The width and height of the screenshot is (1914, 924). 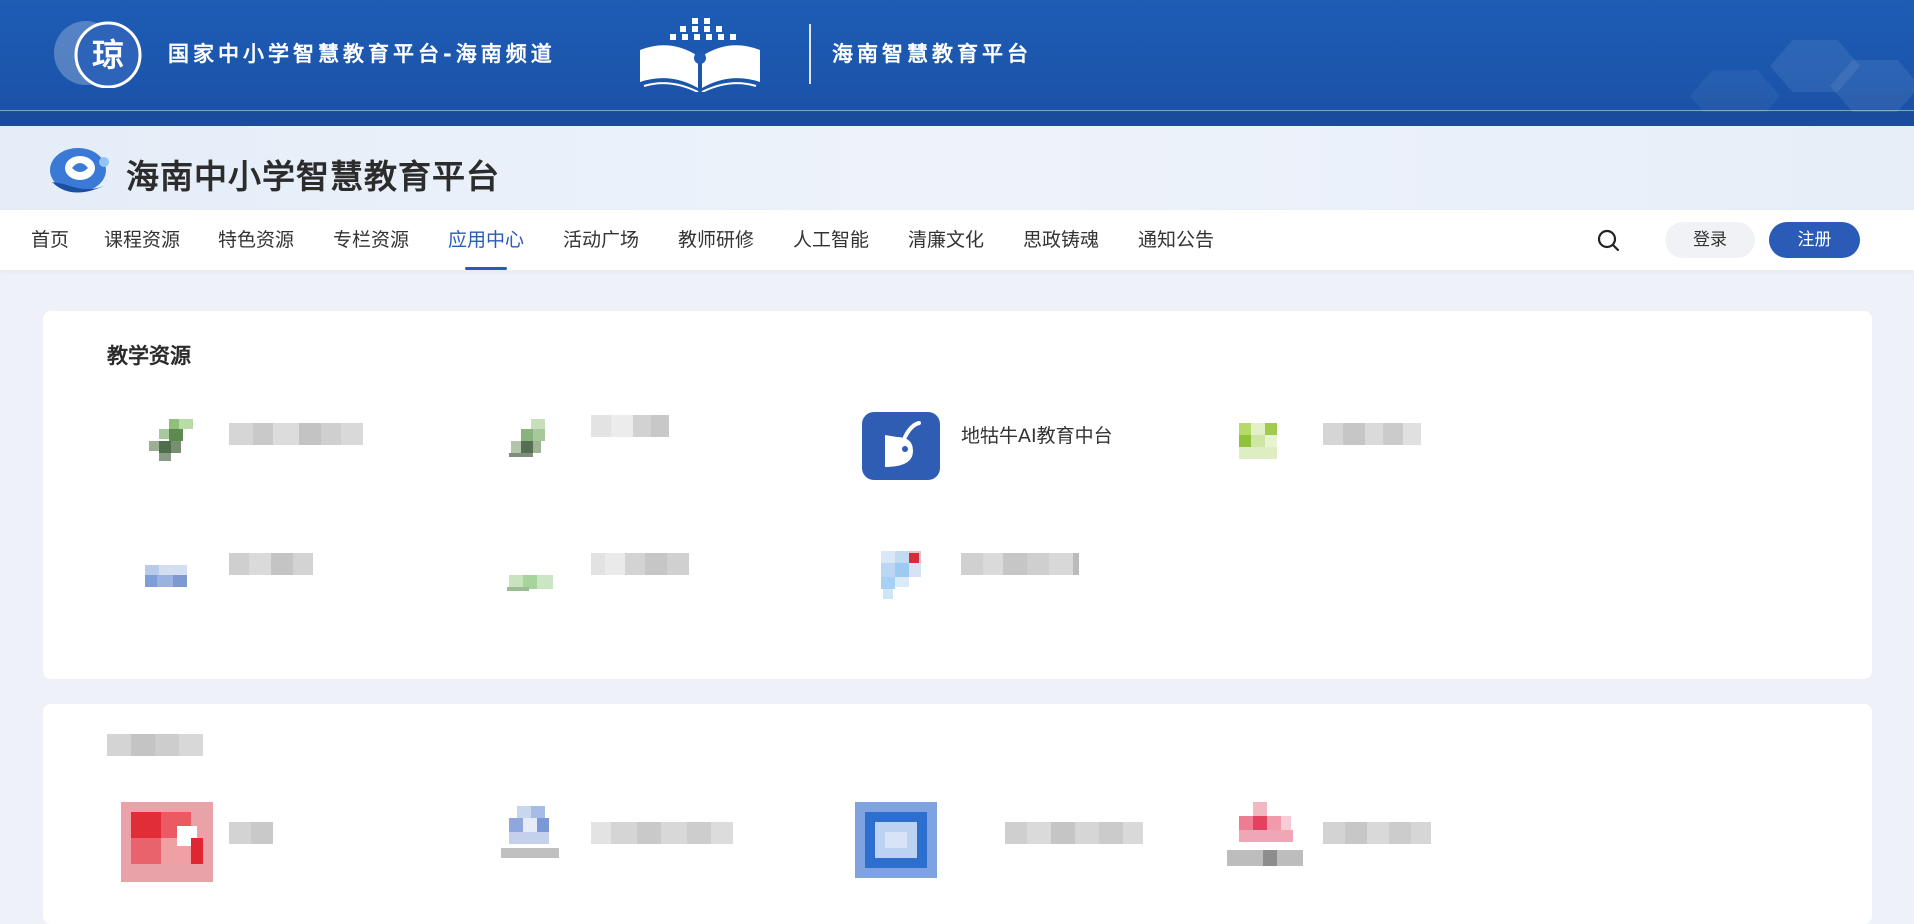 What do you see at coordinates (901, 576) in the screenshot?
I see `blurred-lightblue-icon` at bounding box center [901, 576].